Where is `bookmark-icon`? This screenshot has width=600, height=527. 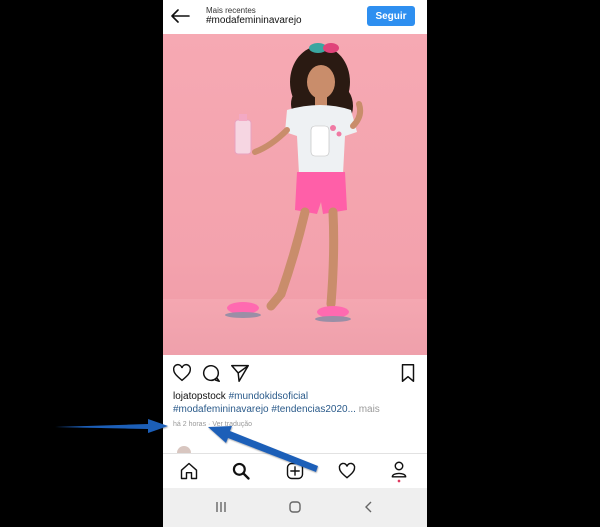 bookmark-icon is located at coordinates (408, 373).